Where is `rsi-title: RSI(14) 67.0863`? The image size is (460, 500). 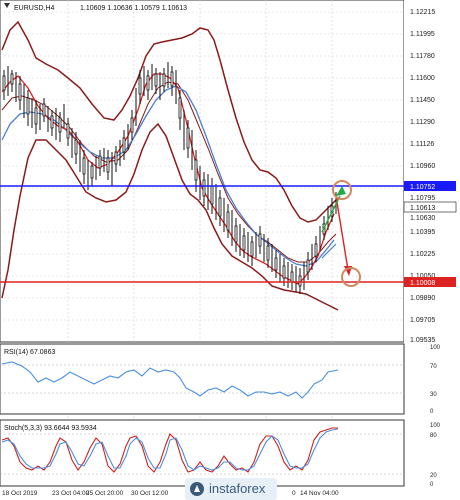 rsi-title: RSI(14) 67.0863 is located at coordinates (29, 352).